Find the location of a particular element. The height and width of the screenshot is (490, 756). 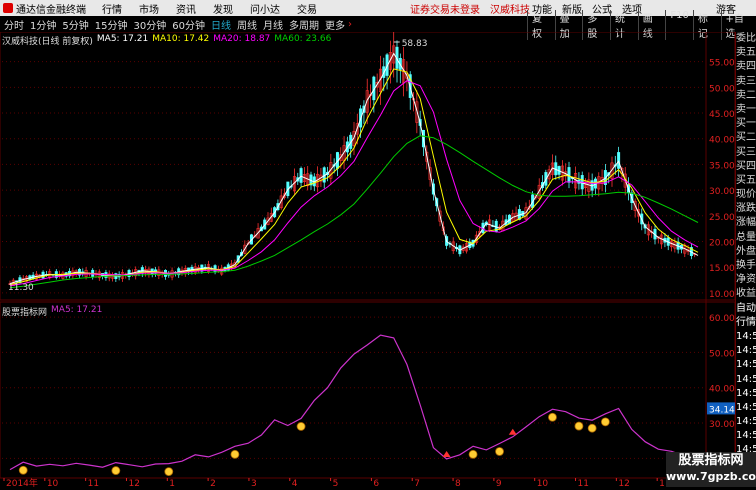

tab-30min: 30分钟 is located at coordinates (149, 24).